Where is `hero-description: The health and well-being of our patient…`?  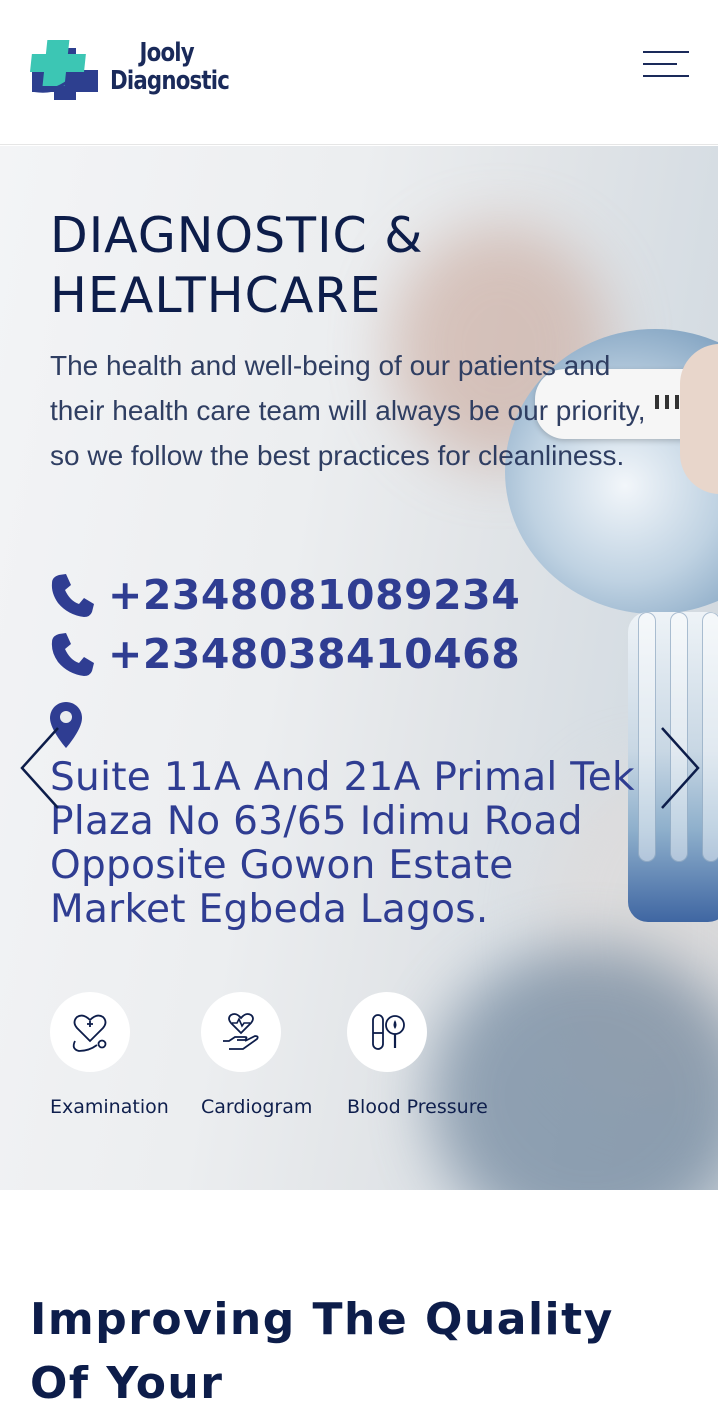 hero-description: The health and well-being of our patient… is located at coordinates (348, 410).